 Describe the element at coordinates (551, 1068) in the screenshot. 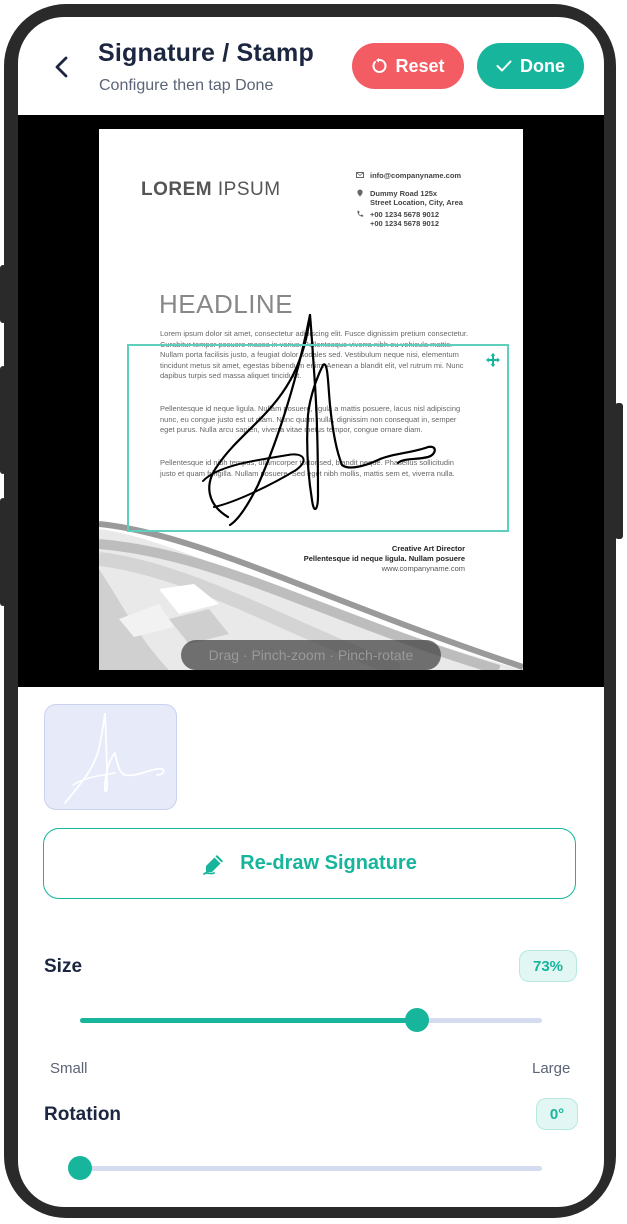

I see `size-max-label: Large` at that location.